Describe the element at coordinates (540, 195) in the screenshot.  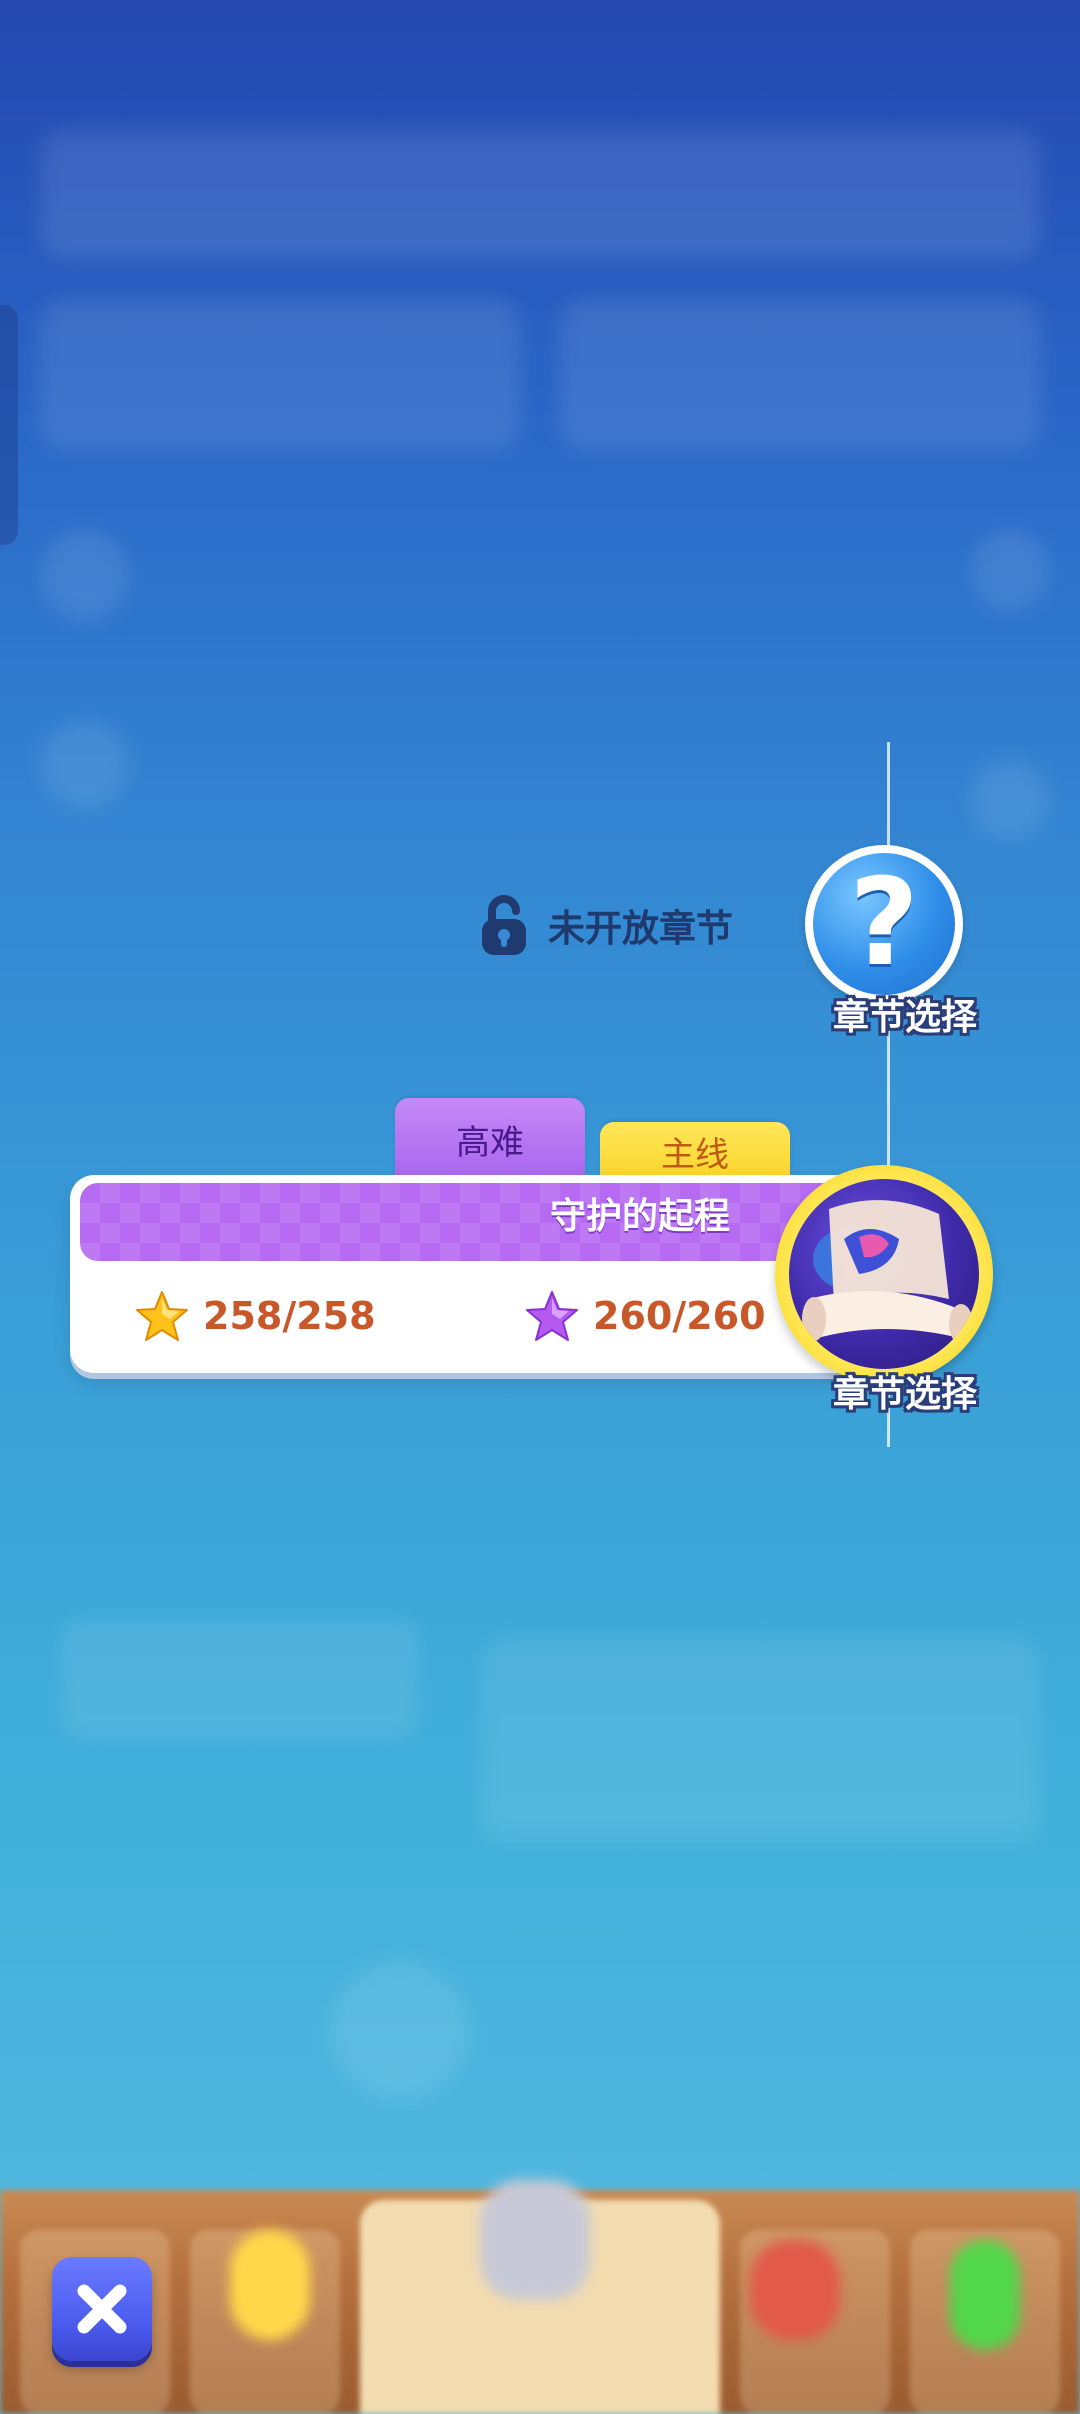
I see `blurred-header` at that location.